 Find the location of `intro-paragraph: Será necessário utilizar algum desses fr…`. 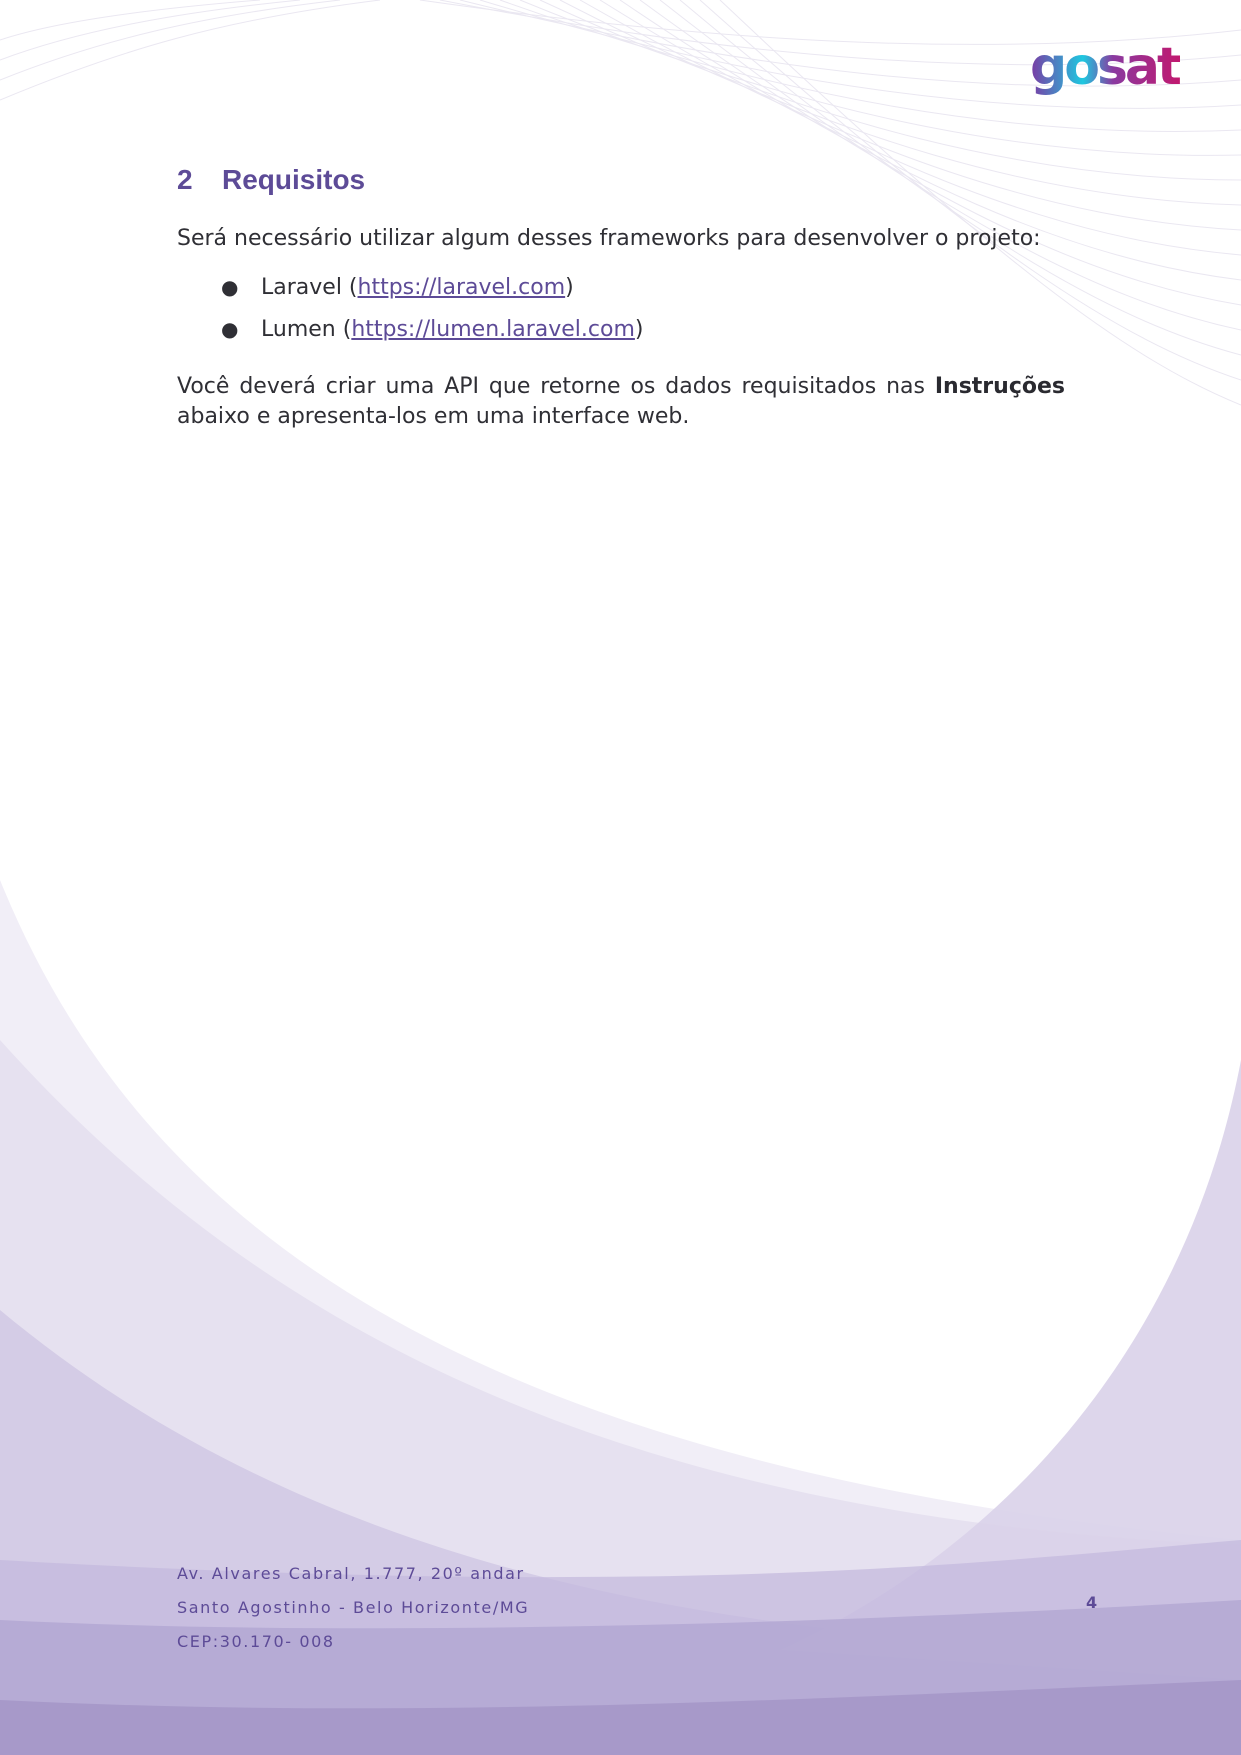

intro-paragraph: Será necessário utilizar algum desses fr… is located at coordinates (609, 238).